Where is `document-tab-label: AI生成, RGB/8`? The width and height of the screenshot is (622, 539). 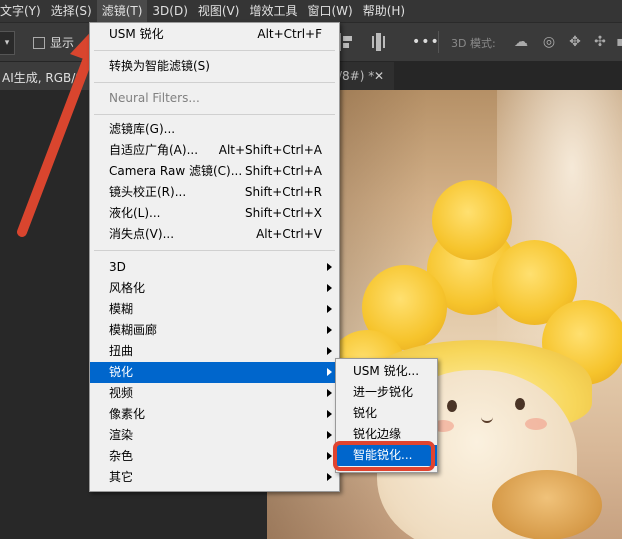 document-tab-label: AI生成, RGB/8 is located at coordinates (42, 78).